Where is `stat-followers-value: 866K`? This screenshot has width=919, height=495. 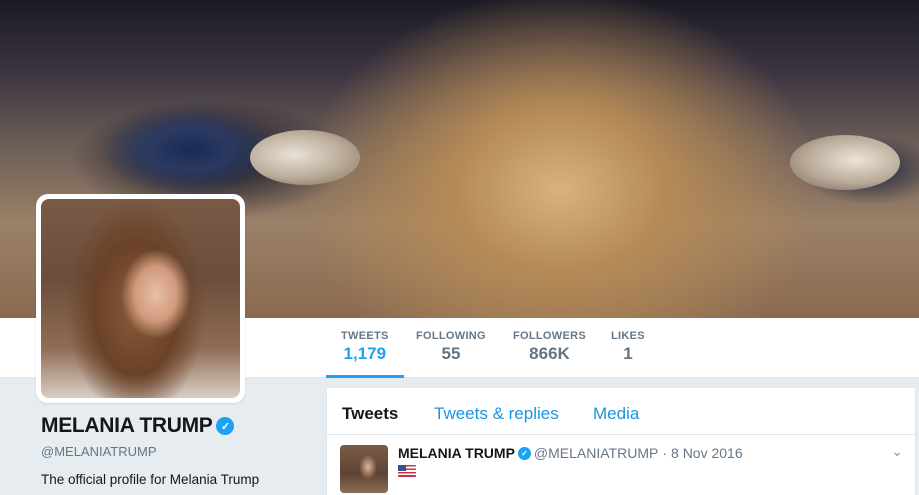 stat-followers-value: 866K is located at coordinates (549, 353).